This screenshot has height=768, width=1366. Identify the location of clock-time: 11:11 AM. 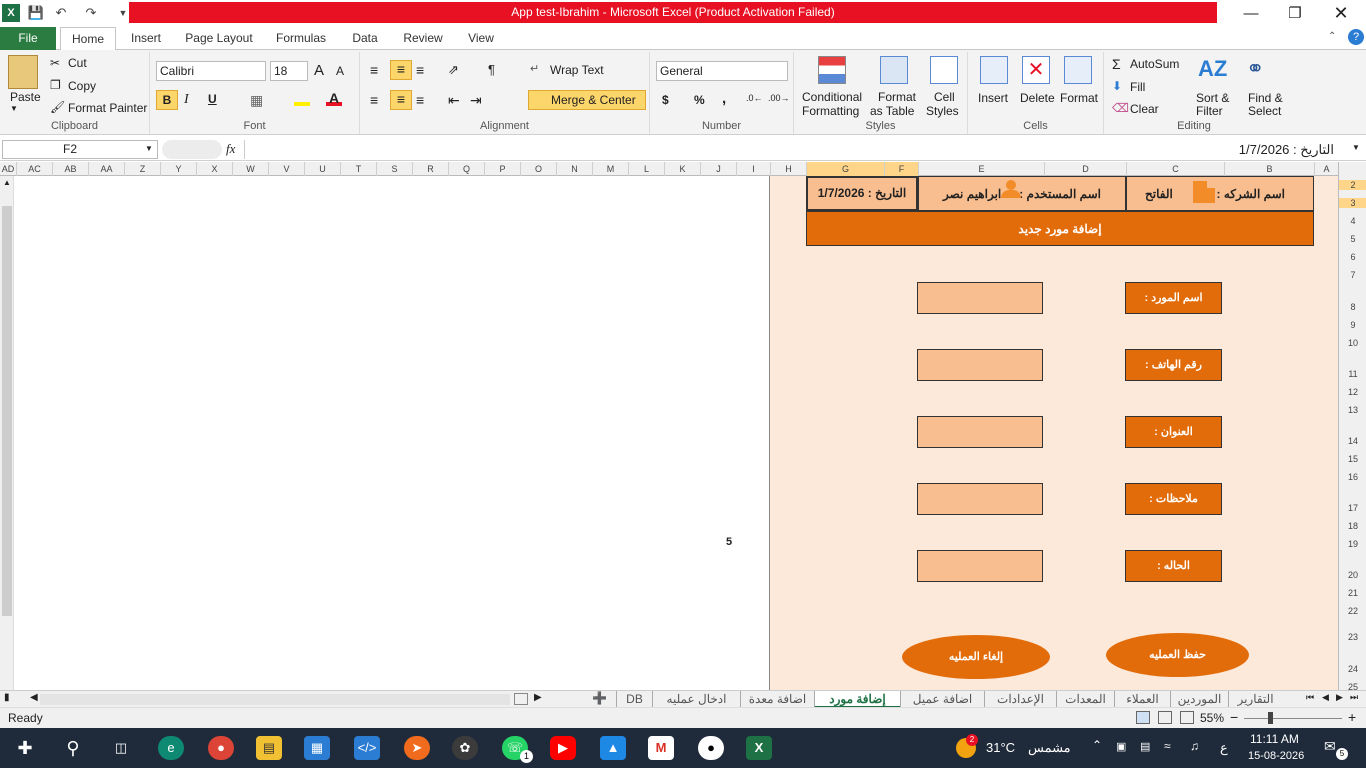
(1274, 739).